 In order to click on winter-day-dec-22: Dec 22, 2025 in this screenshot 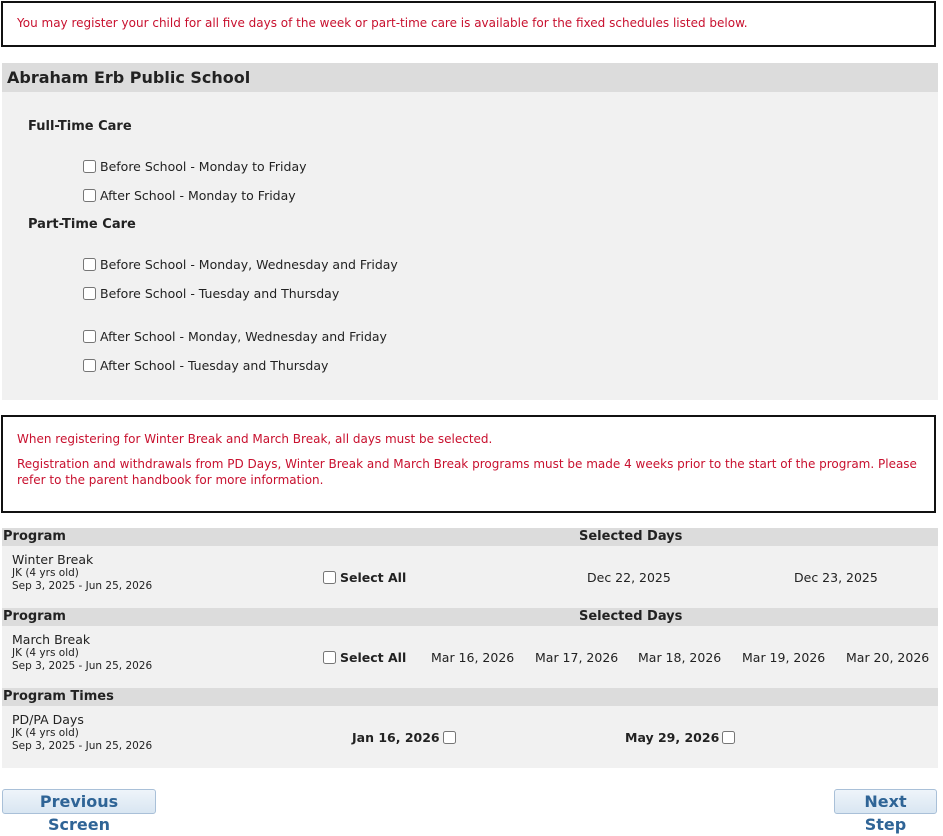, I will do `click(629, 577)`.